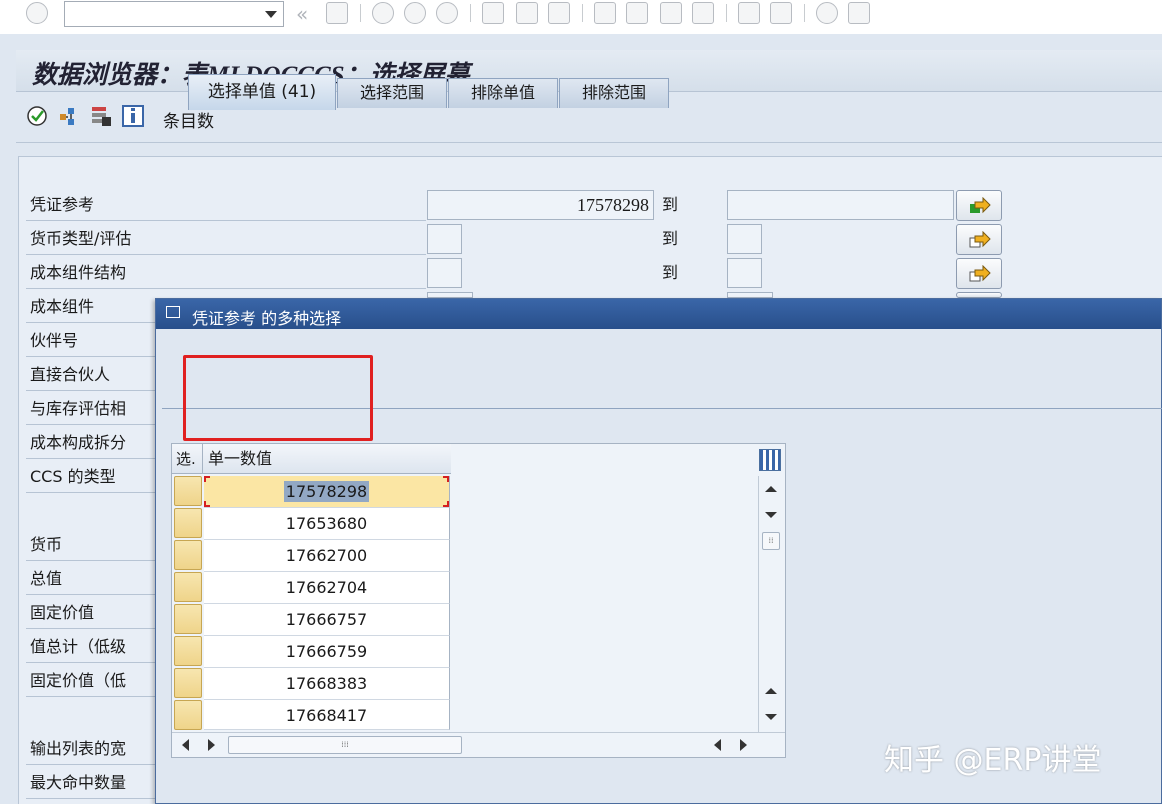 The width and height of the screenshot is (1162, 804). What do you see at coordinates (827, 13) in the screenshot?
I see `help-icon` at bounding box center [827, 13].